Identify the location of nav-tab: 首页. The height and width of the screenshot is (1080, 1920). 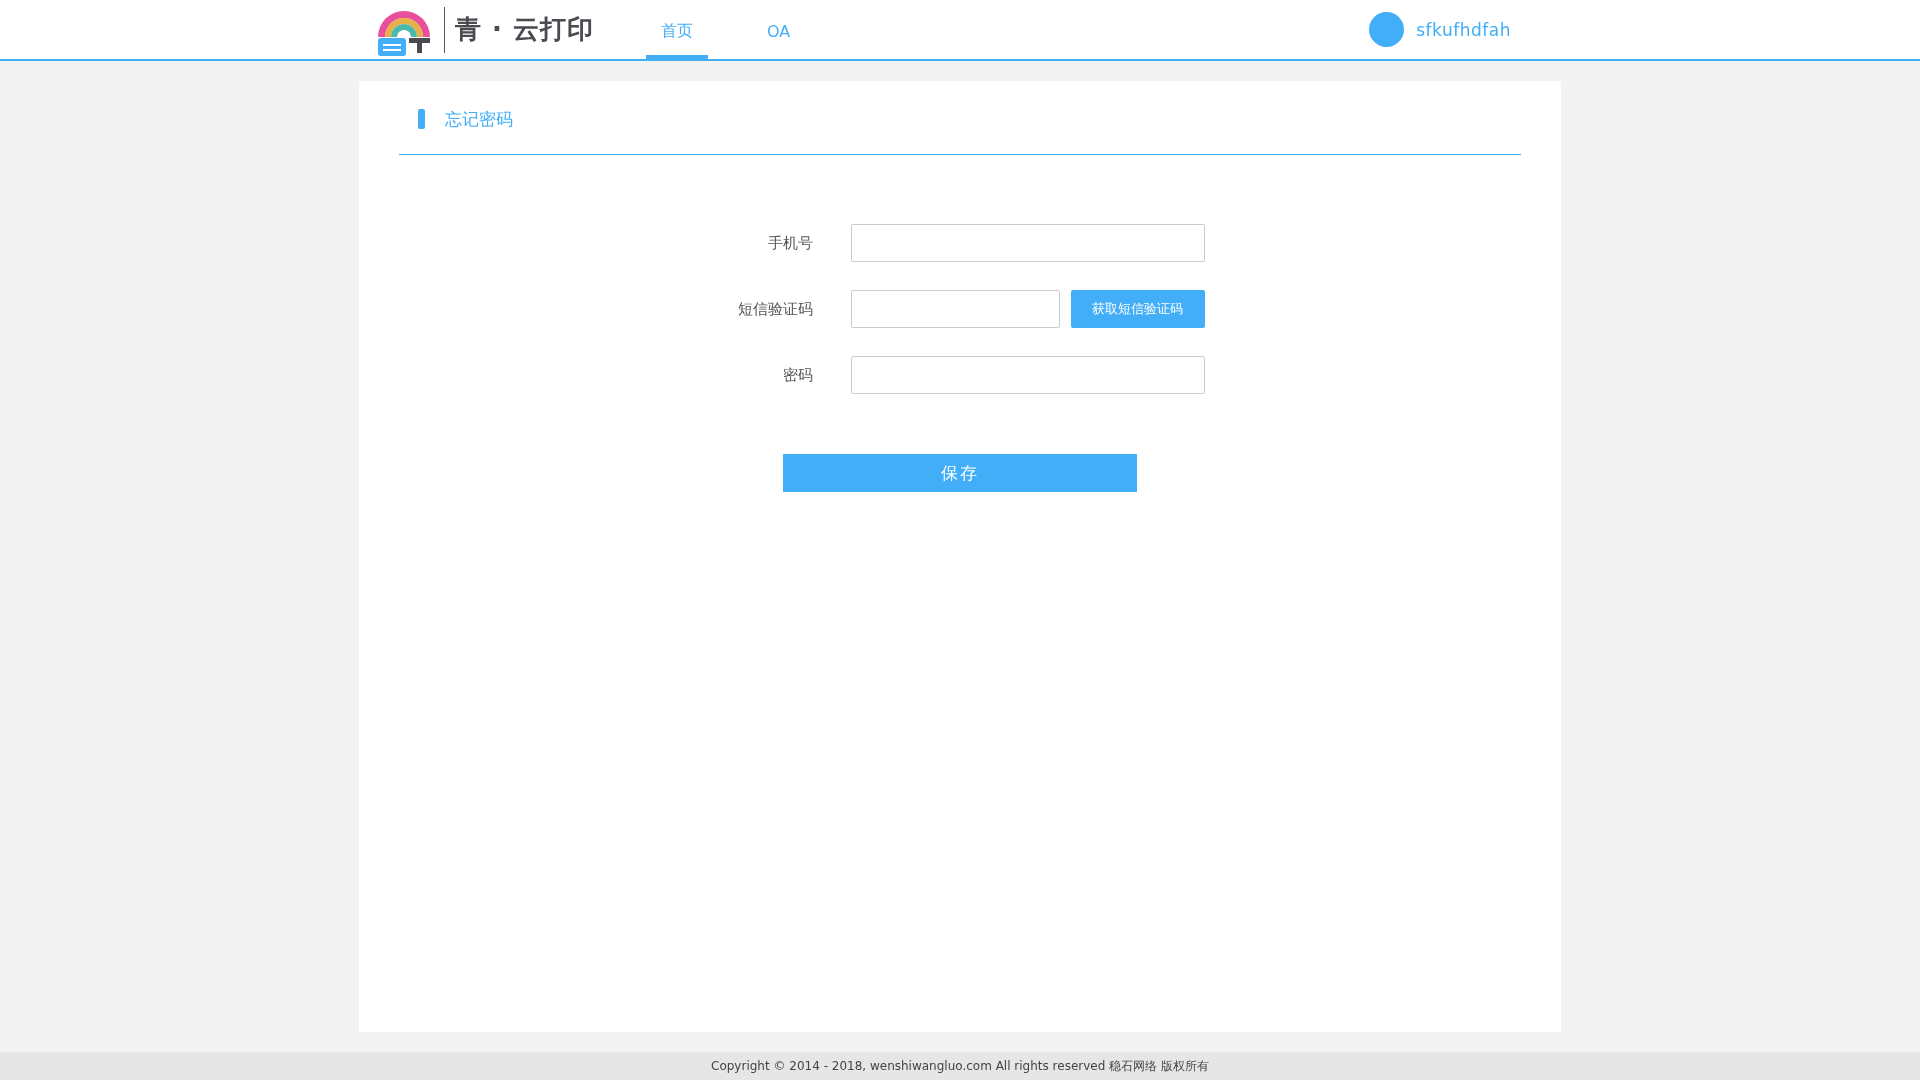
(677, 31).